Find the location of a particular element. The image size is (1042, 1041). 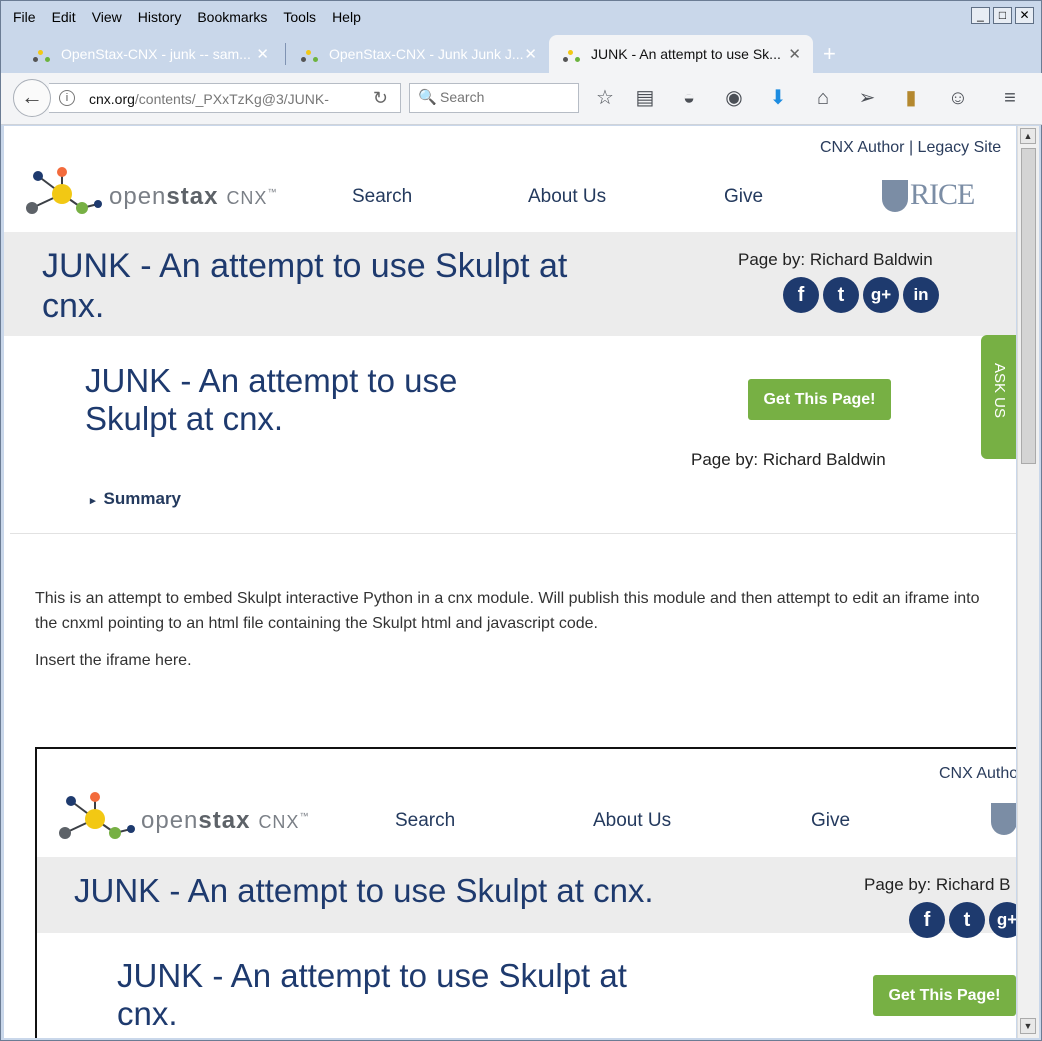

pocket-icon: ◒ is located at coordinates (689, 98).